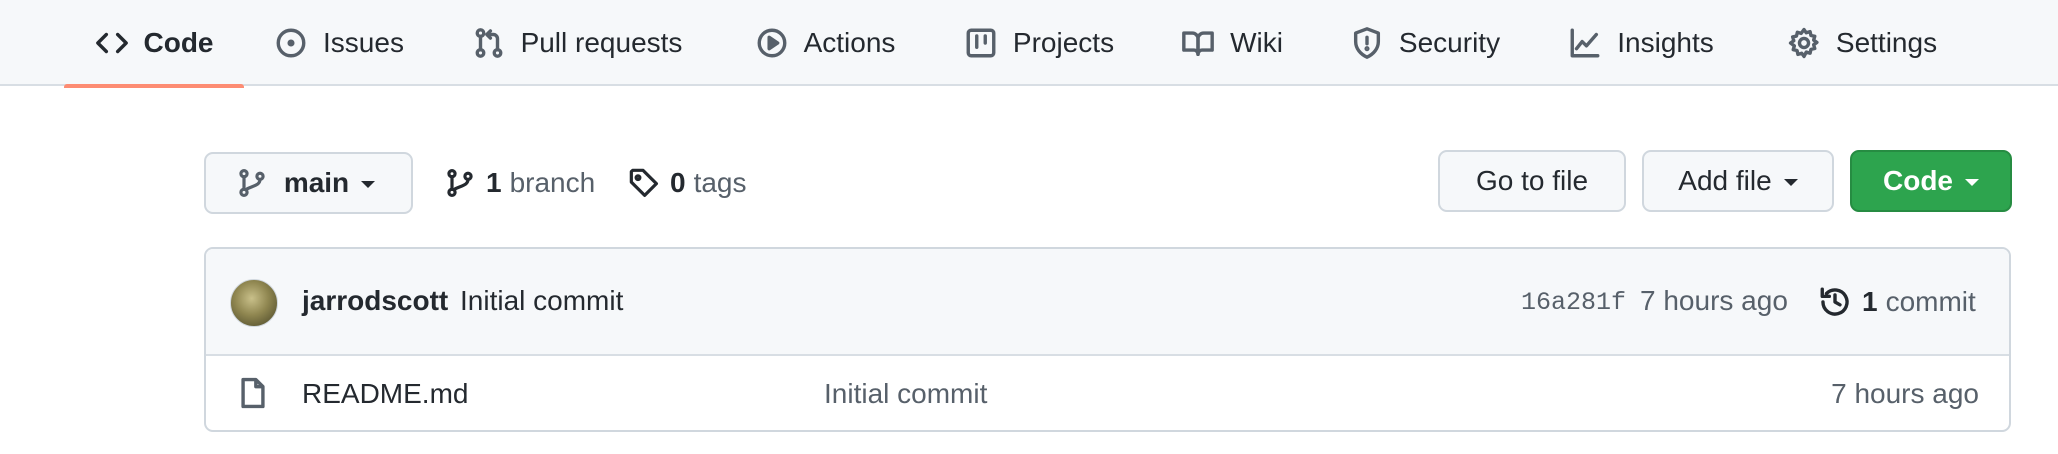 The height and width of the screenshot is (454, 2058). What do you see at coordinates (1256, 42) in the screenshot?
I see `tab-label: Wiki` at bounding box center [1256, 42].